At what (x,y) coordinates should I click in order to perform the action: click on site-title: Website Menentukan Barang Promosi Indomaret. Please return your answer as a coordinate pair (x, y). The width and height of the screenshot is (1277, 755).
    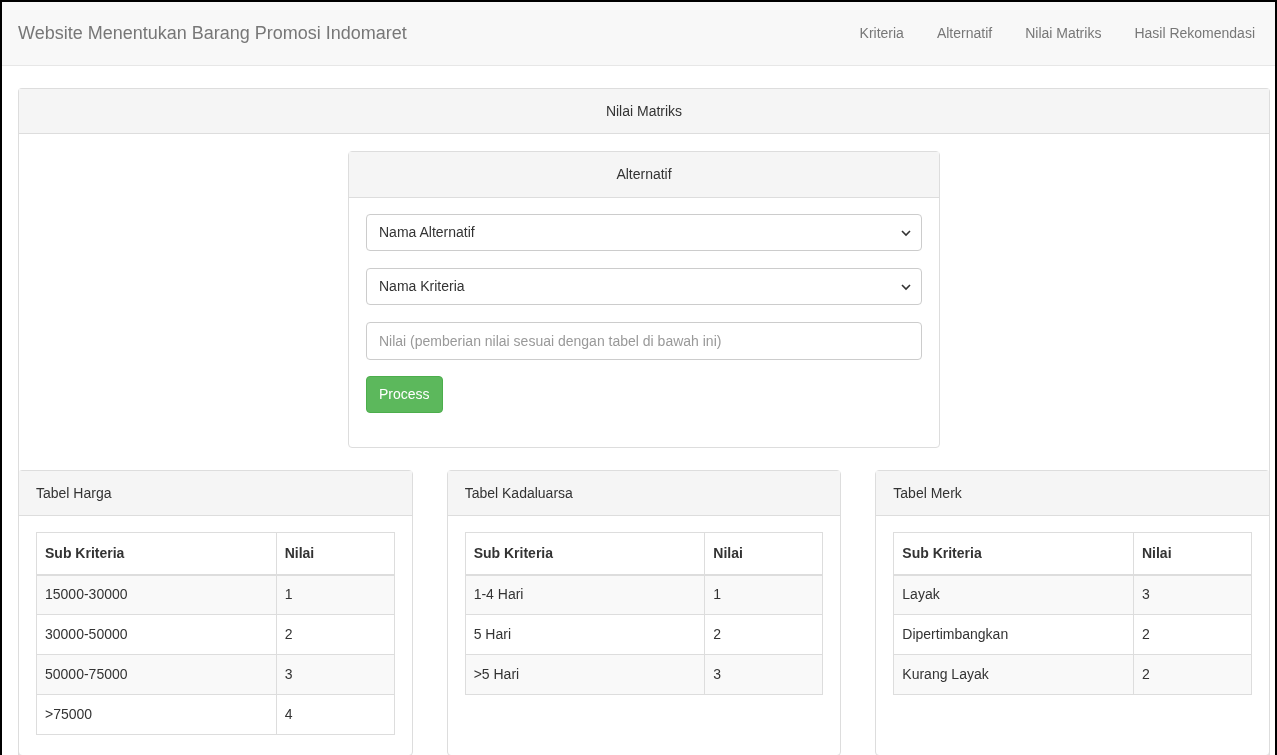
    Looking at the image, I should click on (212, 33).